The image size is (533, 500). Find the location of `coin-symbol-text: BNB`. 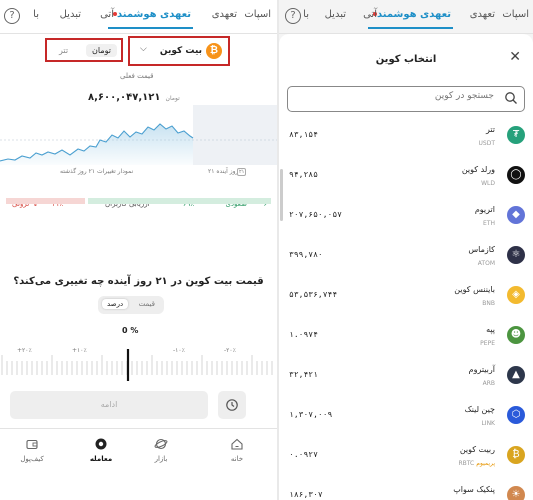

coin-symbol-text: BNB is located at coordinates (488, 303).